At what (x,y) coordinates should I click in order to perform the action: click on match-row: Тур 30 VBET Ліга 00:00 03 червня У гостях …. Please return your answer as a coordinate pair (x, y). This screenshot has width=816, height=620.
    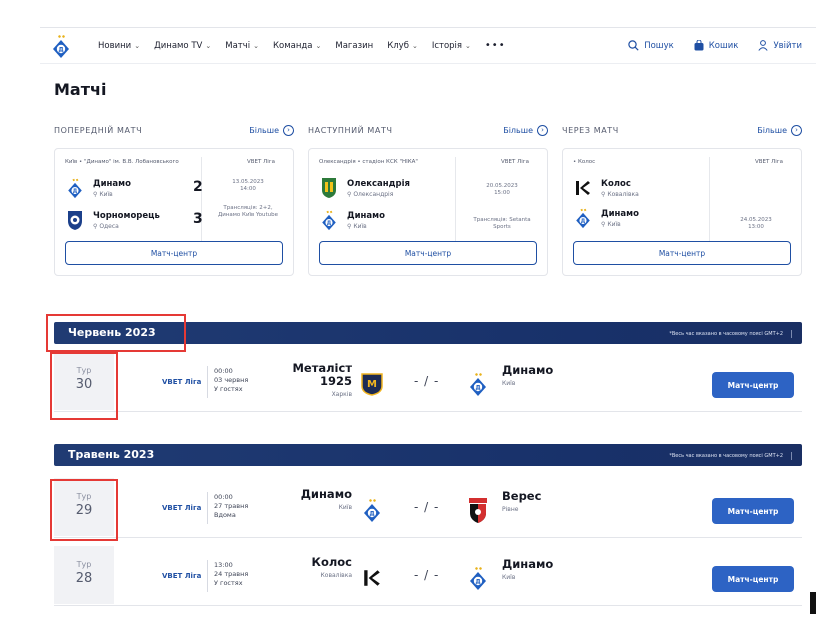
    Looking at the image, I should click on (428, 382).